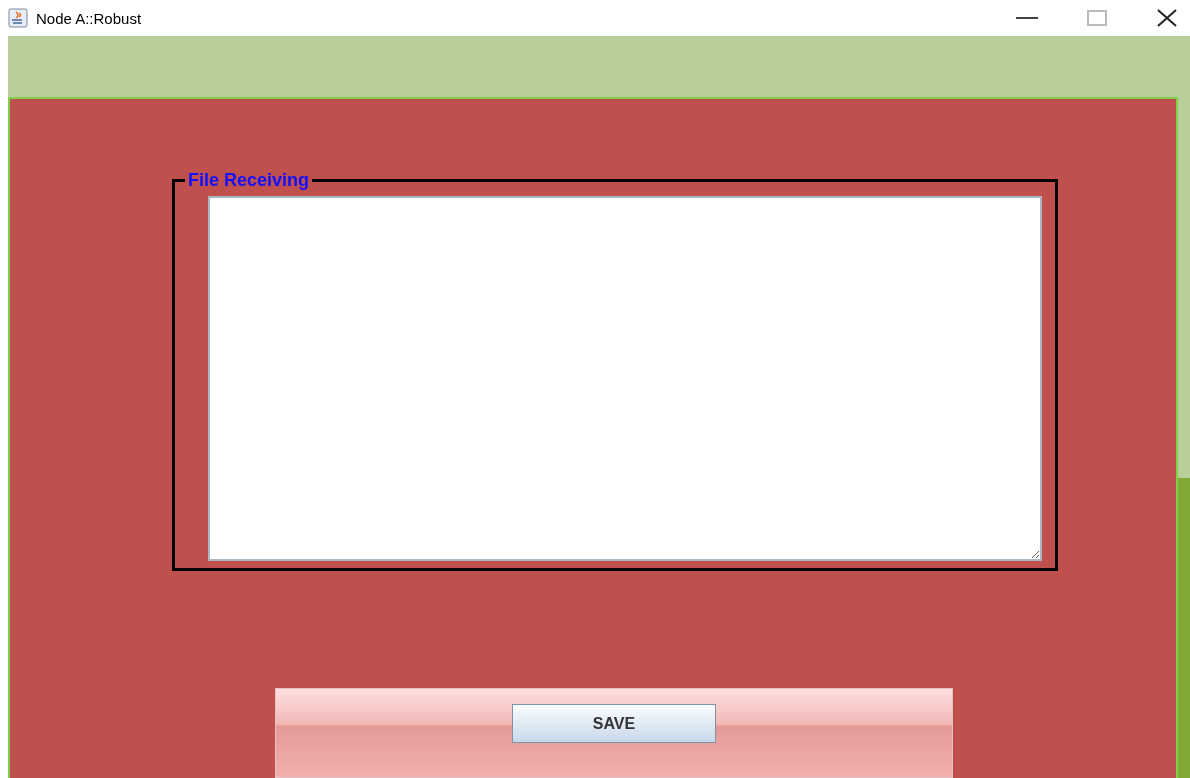  I want to click on close-icon, so click(1167, 18).